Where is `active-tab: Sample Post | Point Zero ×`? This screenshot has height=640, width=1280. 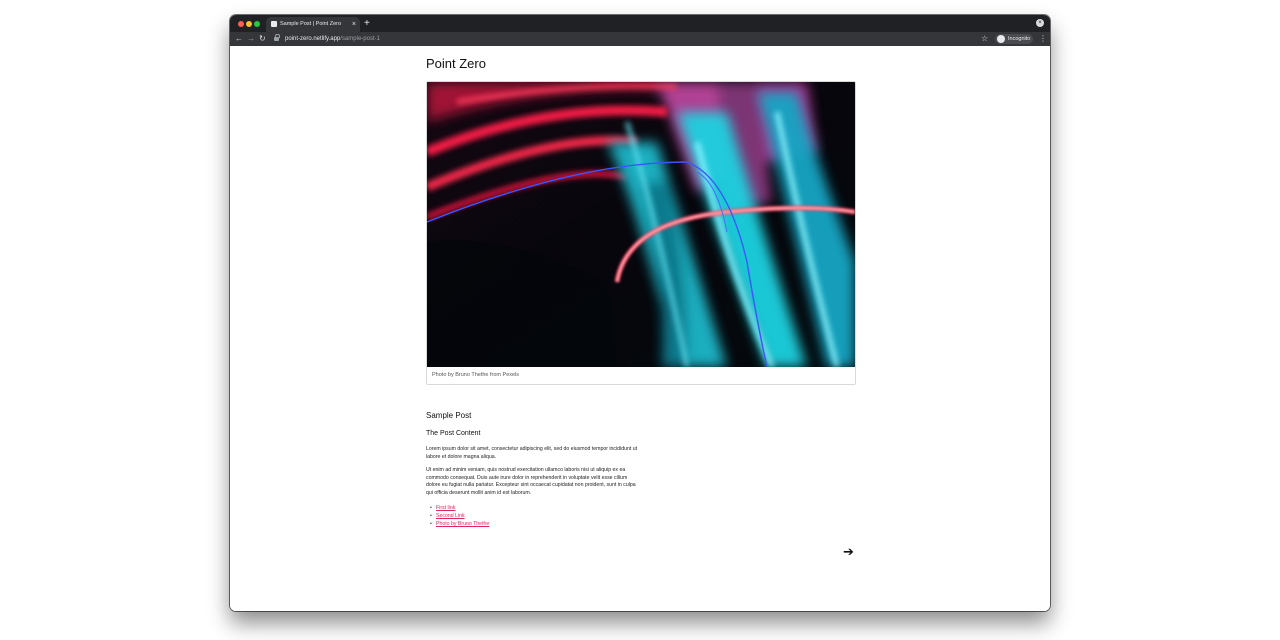 active-tab: Sample Post | Point Zero × is located at coordinates (313, 24).